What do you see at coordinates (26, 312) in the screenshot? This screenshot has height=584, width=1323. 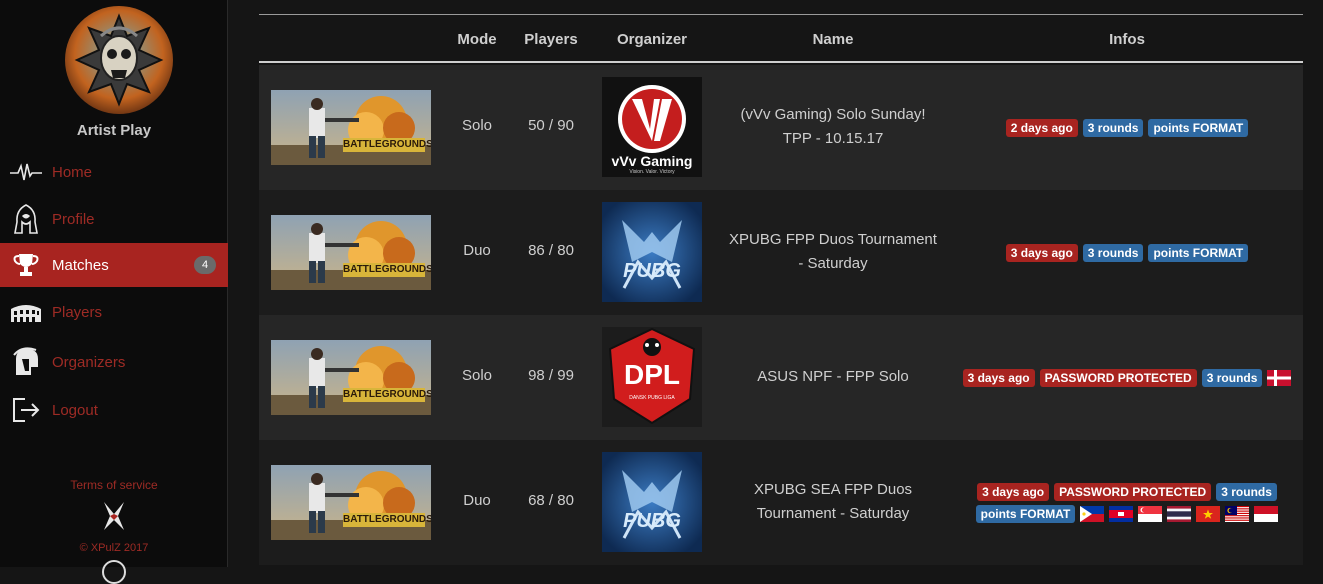 I see `colosseum-icon` at bounding box center [26, 312].